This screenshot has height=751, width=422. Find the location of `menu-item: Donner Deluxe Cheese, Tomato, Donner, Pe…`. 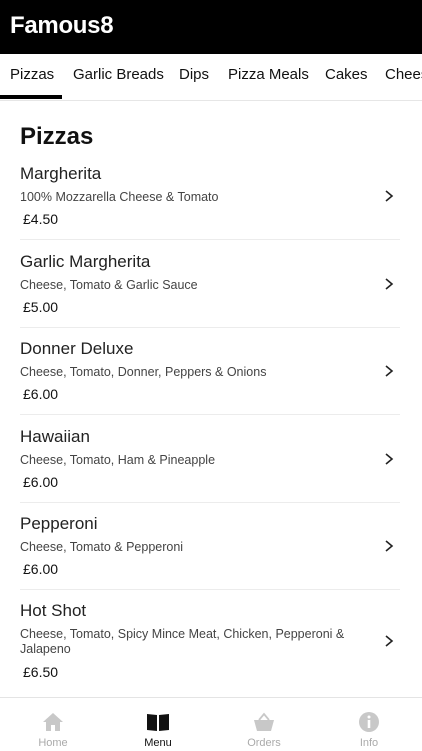

menu-item: Donner Deluxe Cheese, Tomato, Donner, Pe… is located at coordinates (211, 374).